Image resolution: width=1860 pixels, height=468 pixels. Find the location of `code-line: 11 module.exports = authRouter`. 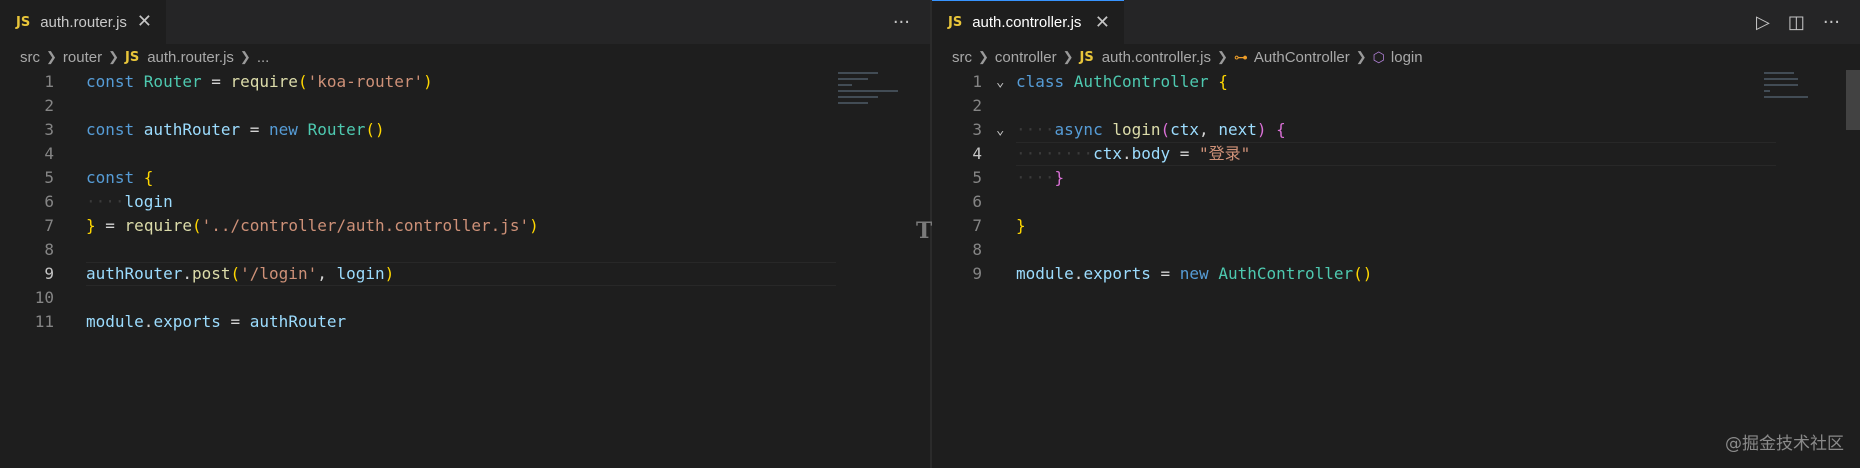

code-line: 11 module.exports = authRouter is located at coordinates (465, 322).